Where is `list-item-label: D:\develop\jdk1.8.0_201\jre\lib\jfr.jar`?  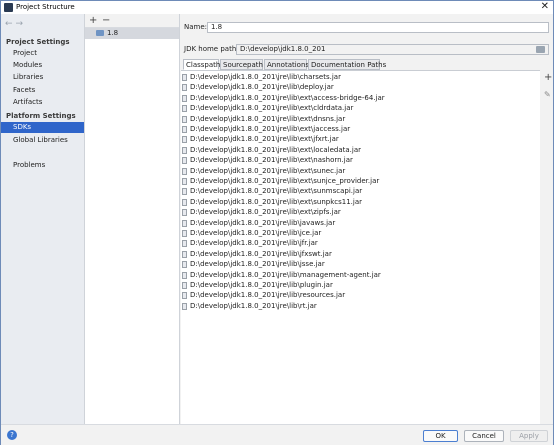 list-item-label: D:\develop\jdk1.8.0_201\jre\lib\jfr.jar is located at coordinates (254, 243).